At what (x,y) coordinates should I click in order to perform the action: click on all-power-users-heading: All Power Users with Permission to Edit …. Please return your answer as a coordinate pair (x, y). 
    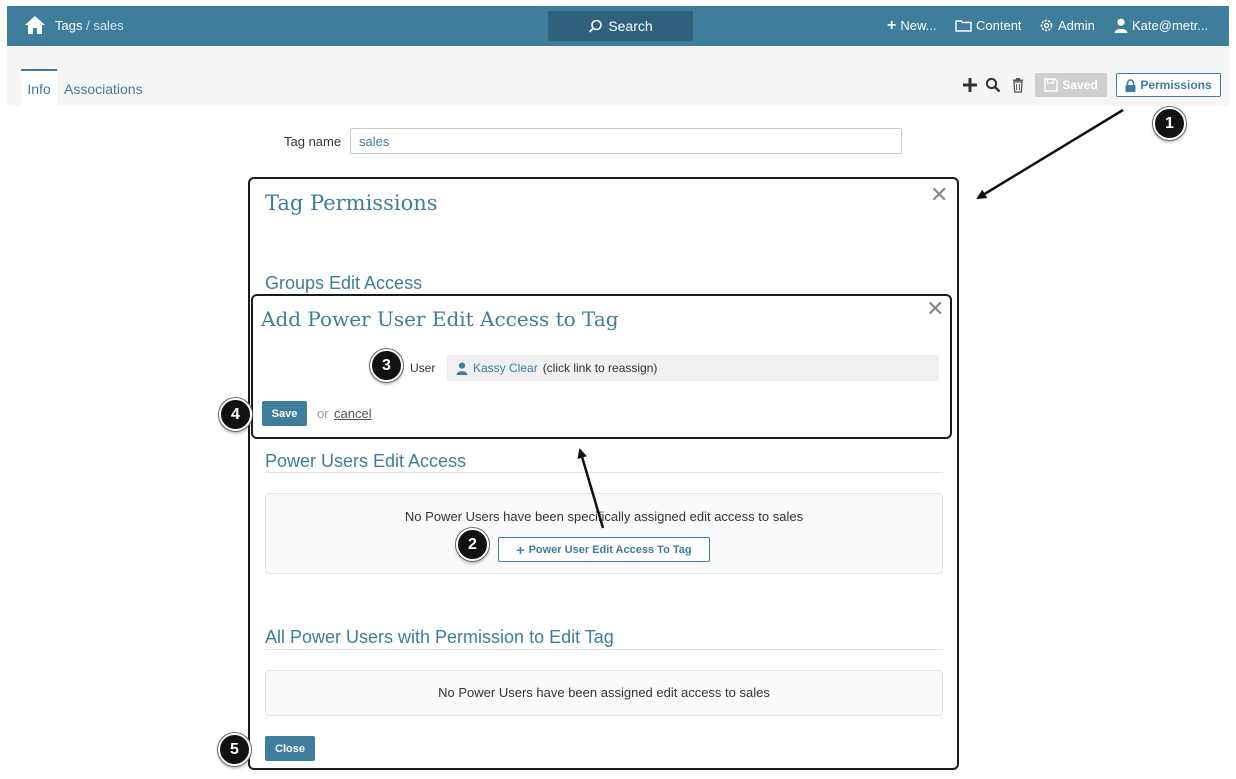
    Looking at the image, I should click on (439, 637).